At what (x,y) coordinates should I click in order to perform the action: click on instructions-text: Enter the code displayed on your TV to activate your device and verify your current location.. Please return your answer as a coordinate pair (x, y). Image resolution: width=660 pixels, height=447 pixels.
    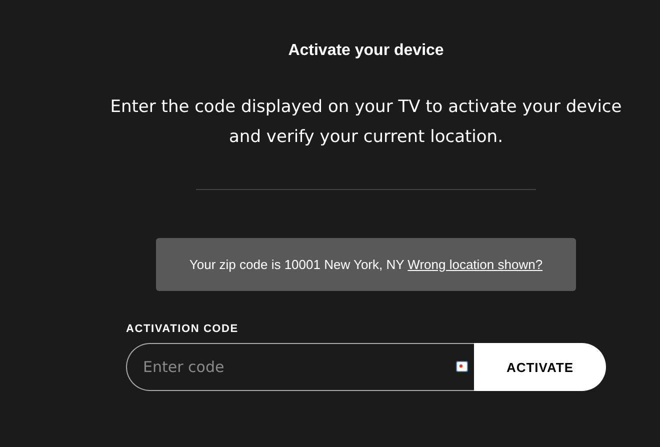
    Looking at the image, I should click on (366, 122).